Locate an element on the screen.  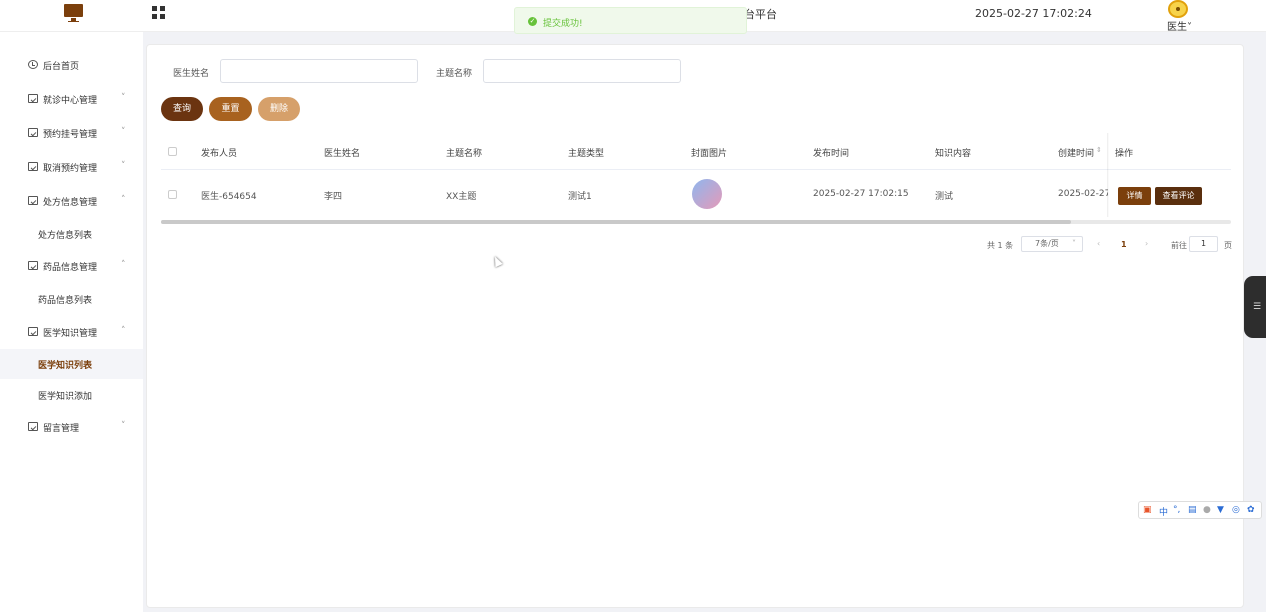
sidebar-item-knowledge-add: 医学知识添加 is located at coordinates (71, 395).